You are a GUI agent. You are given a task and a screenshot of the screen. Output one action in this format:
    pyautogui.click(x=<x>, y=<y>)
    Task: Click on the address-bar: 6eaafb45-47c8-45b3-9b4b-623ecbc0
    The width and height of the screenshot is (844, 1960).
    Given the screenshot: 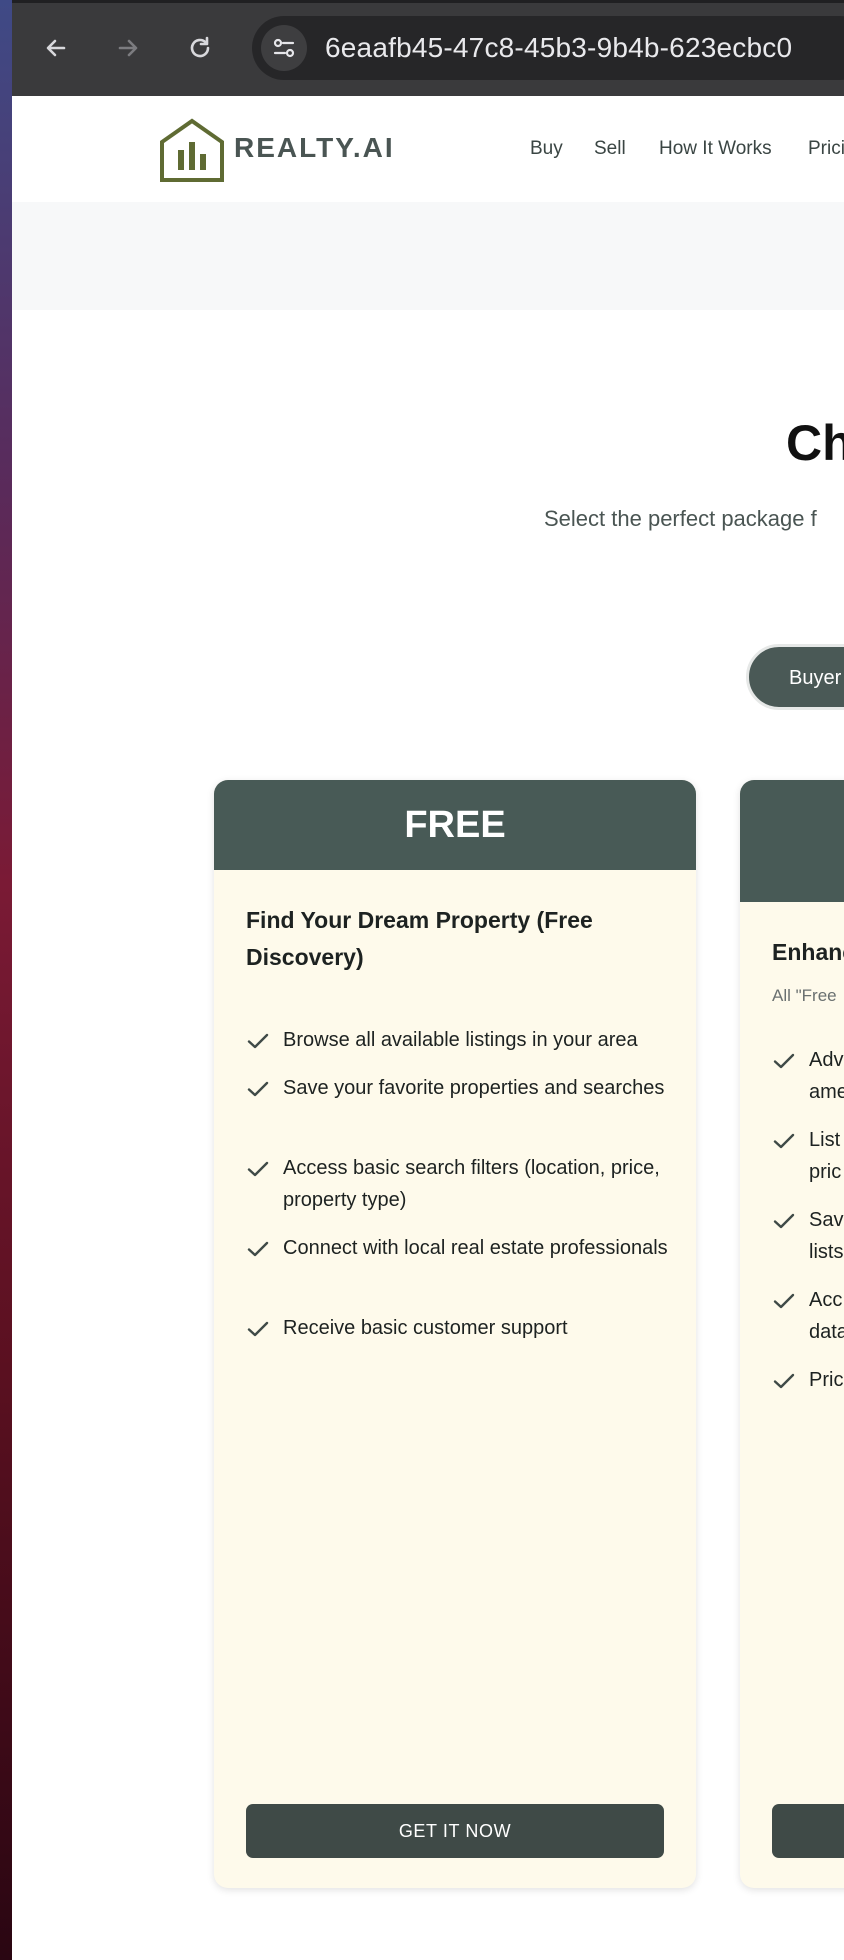 What is the action you would take?
    pyautogui.click(x=548, y=48)
    